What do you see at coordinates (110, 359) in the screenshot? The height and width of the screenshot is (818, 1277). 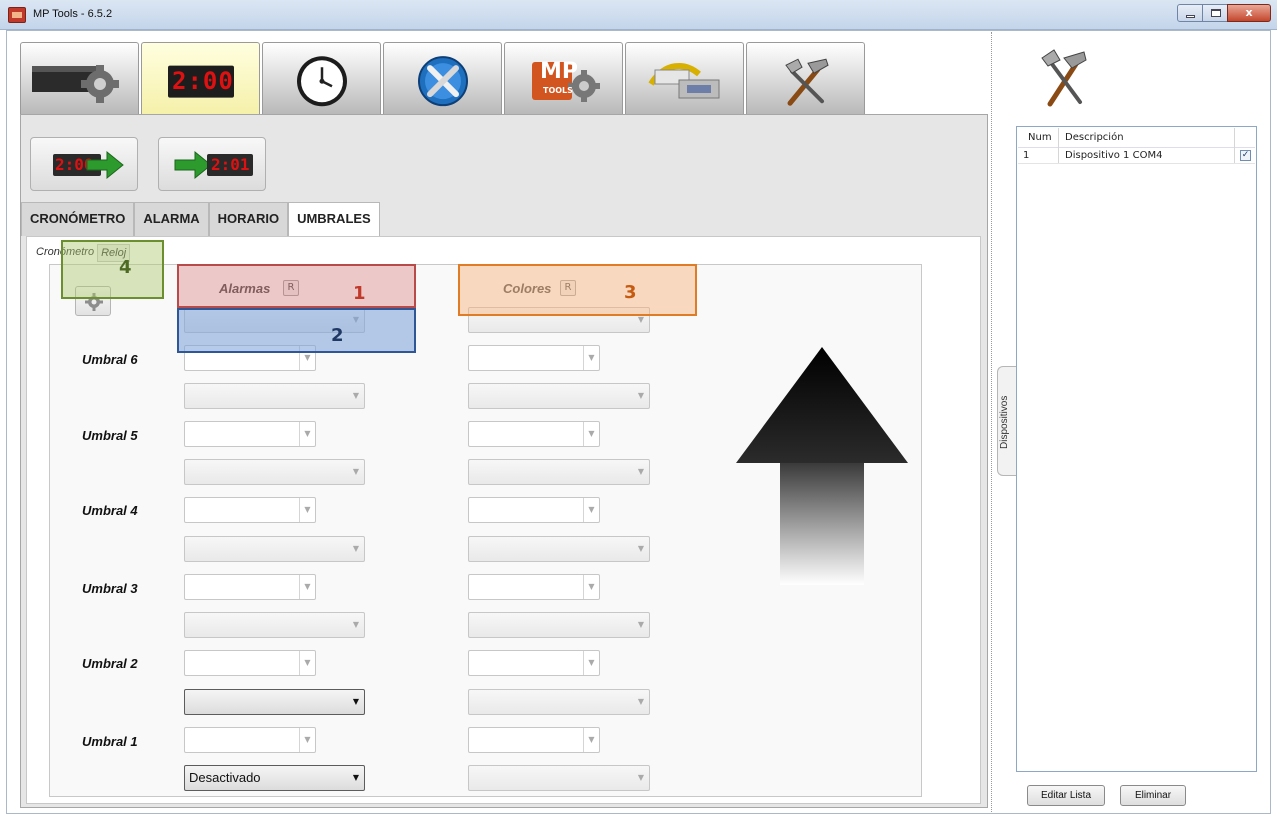 I see `umbral-6-label: Umbral 6` at bounding box center [110, 359].